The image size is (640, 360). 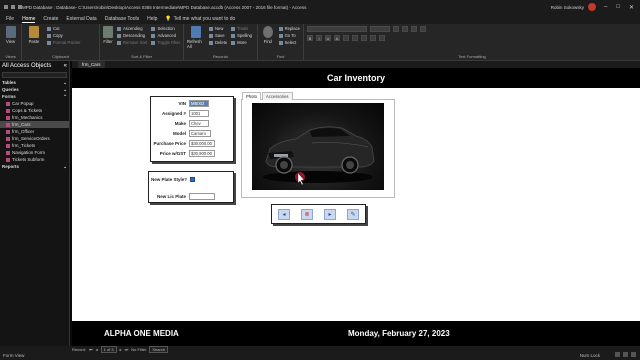 What do you see at coordinates (567, 7) in the screenshot?
I see `user-name: Robin Sokowsky` at bounding box center [567, 7].